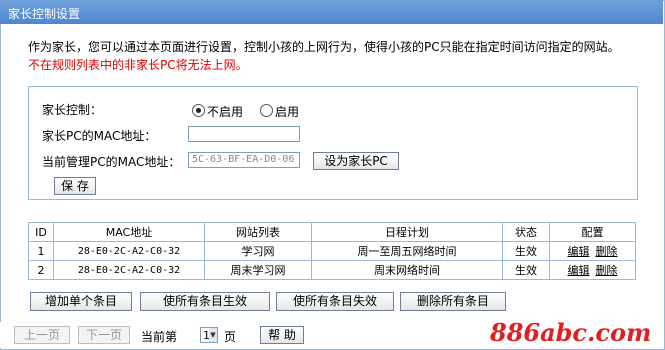  What do you see at coordinates (72, 110) in the screenshot?
I see `parental-control-label: 家长控制：` at bounding box center [72, 110].